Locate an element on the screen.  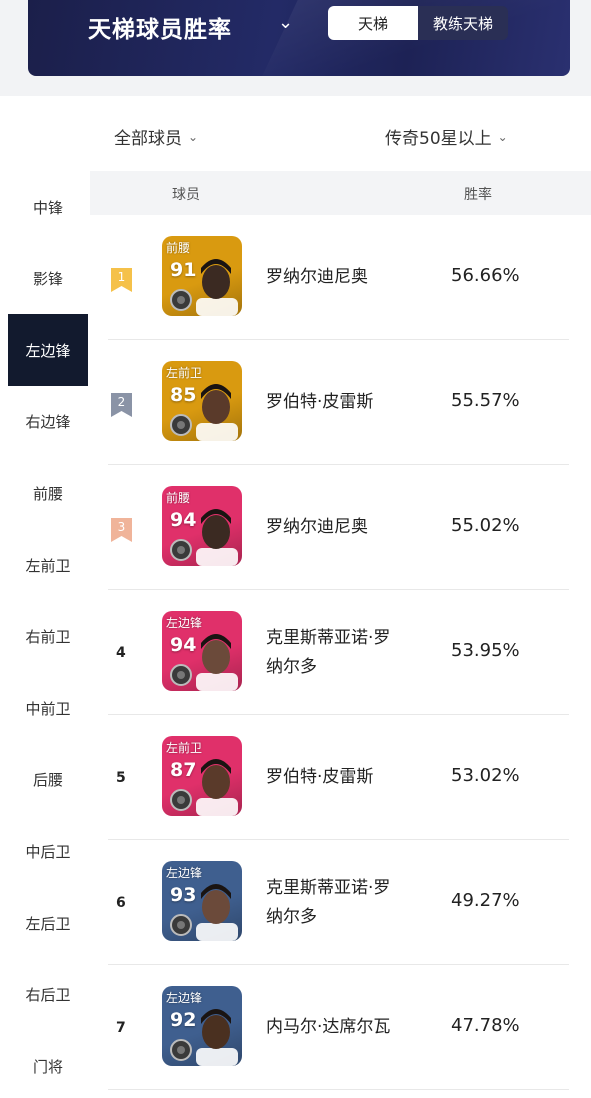
position-sidebar: 中锋 影锋 左边锋 右边锋 前腰 左前卫 右前卫 中前卫 后腰 中后卫 左后卫 右后卫 门将 is located at coordinates (48, 634).